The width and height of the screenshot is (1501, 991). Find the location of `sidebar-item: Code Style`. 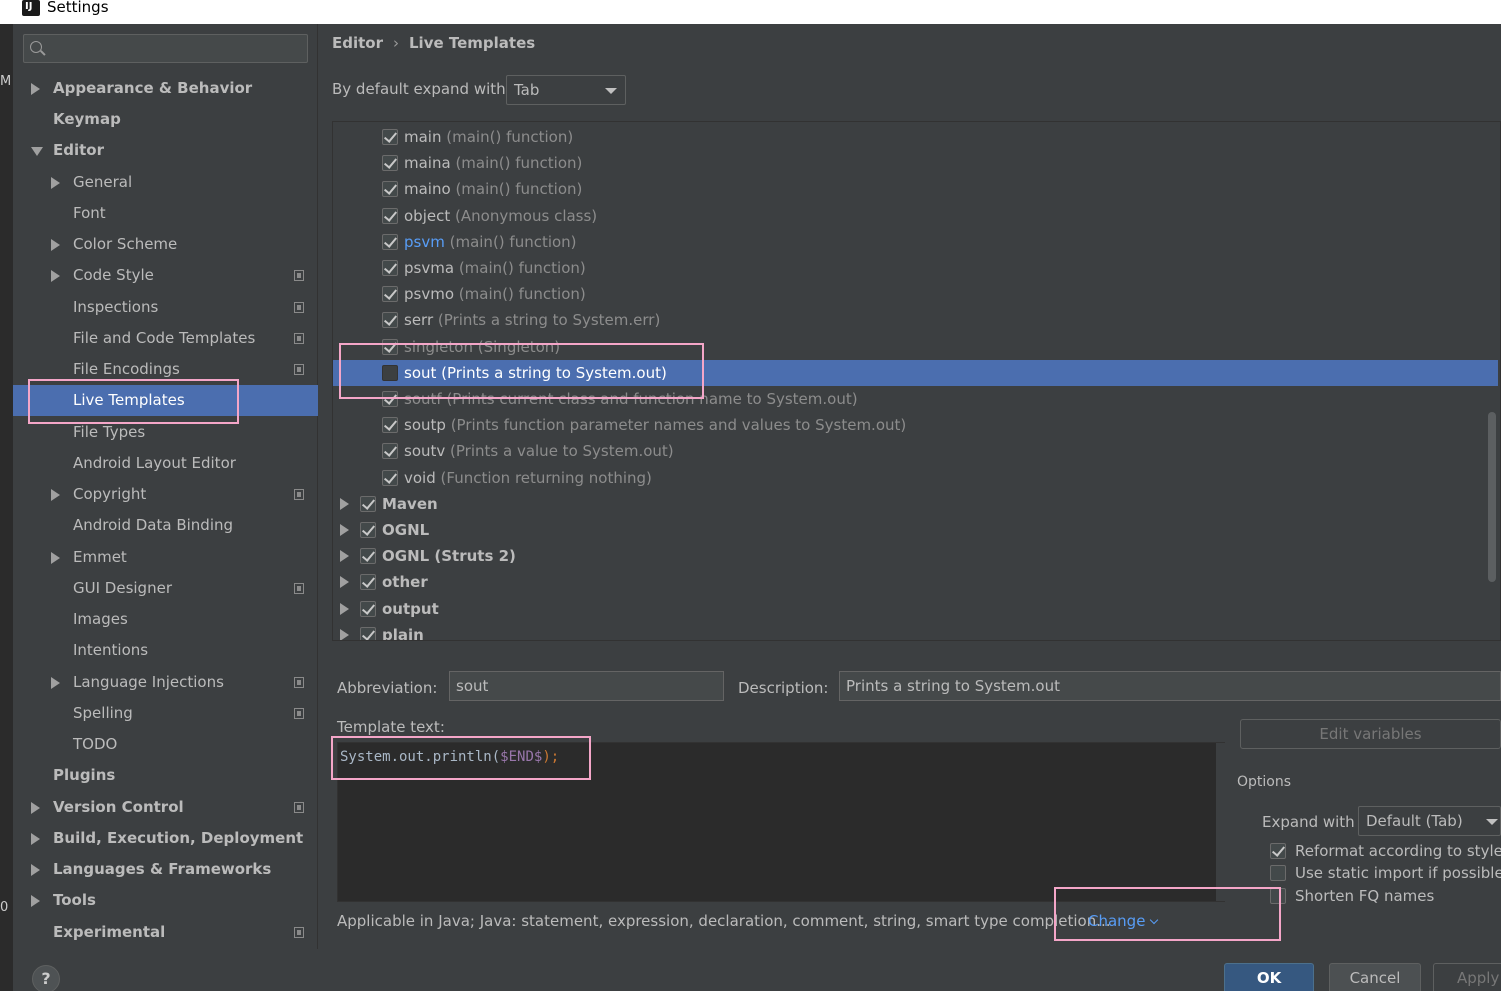

sidebar-item: Code Style is located at coordinates (165, 275).